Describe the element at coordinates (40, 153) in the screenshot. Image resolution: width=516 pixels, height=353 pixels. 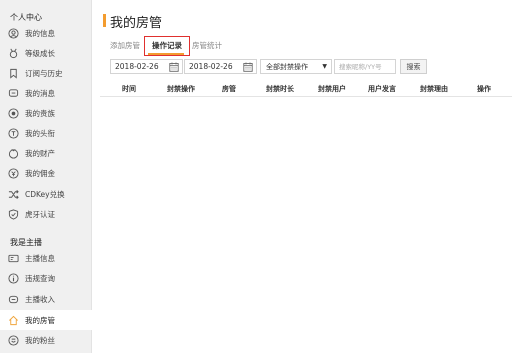
I see `sidebar-item-label: 我的财产` at that location.